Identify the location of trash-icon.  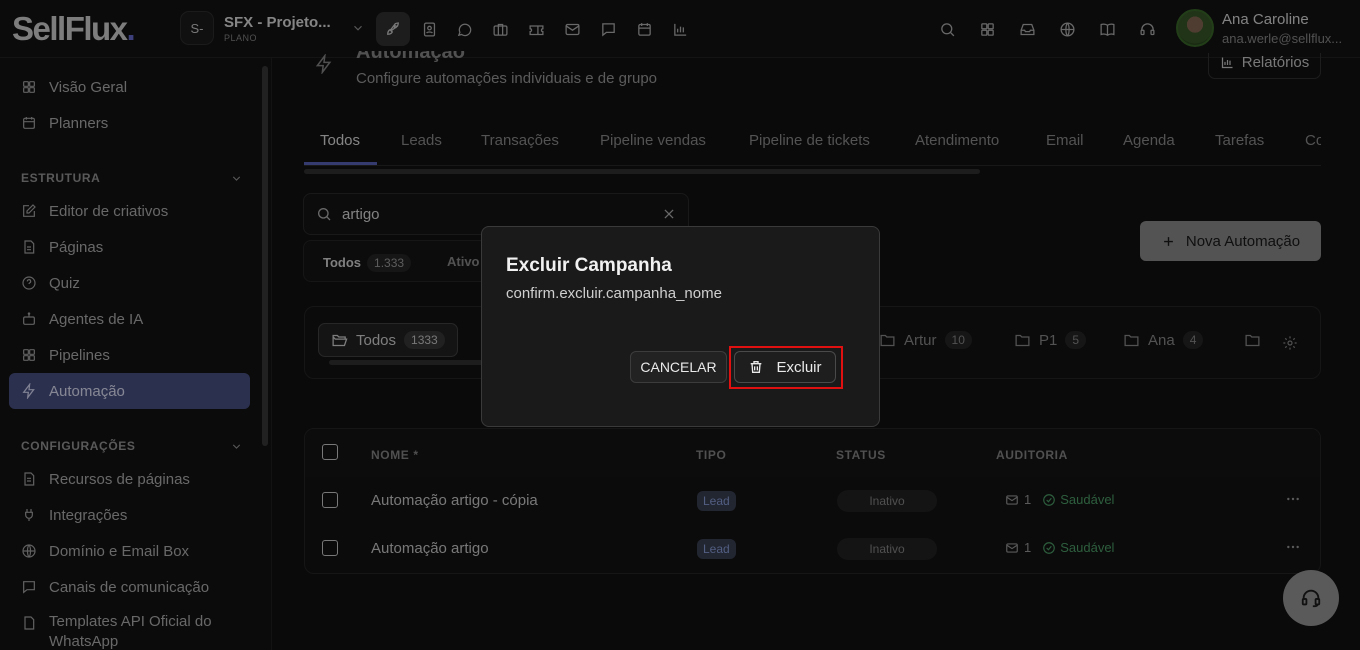
(756, 367).